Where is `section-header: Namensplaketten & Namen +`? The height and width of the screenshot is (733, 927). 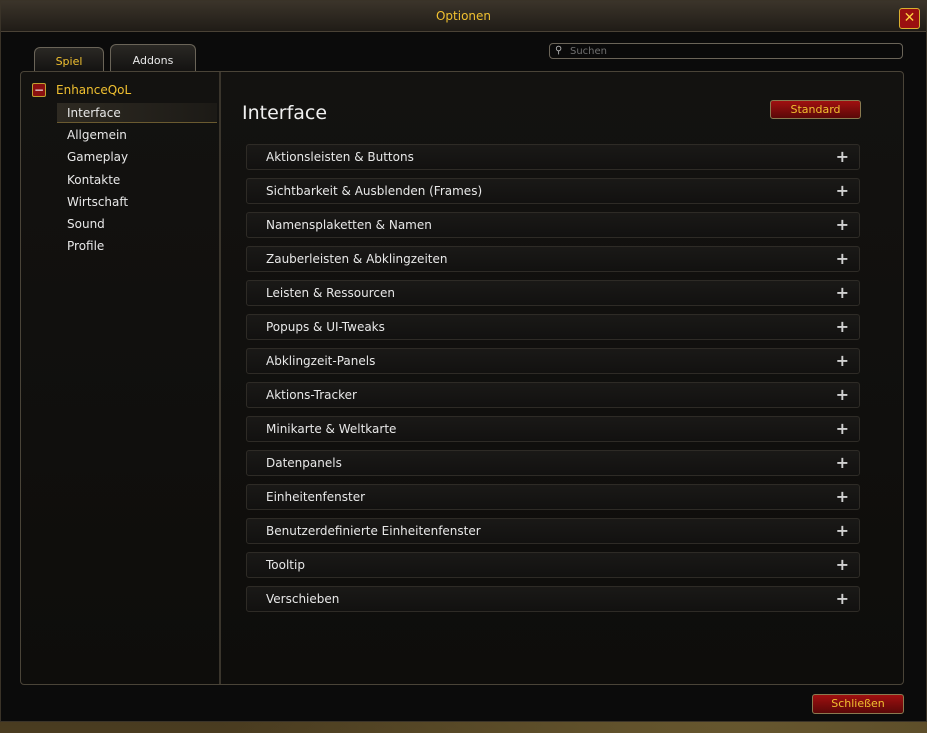 section-header: Namensplaketten & Namen + is located at coordinates (553, 225).